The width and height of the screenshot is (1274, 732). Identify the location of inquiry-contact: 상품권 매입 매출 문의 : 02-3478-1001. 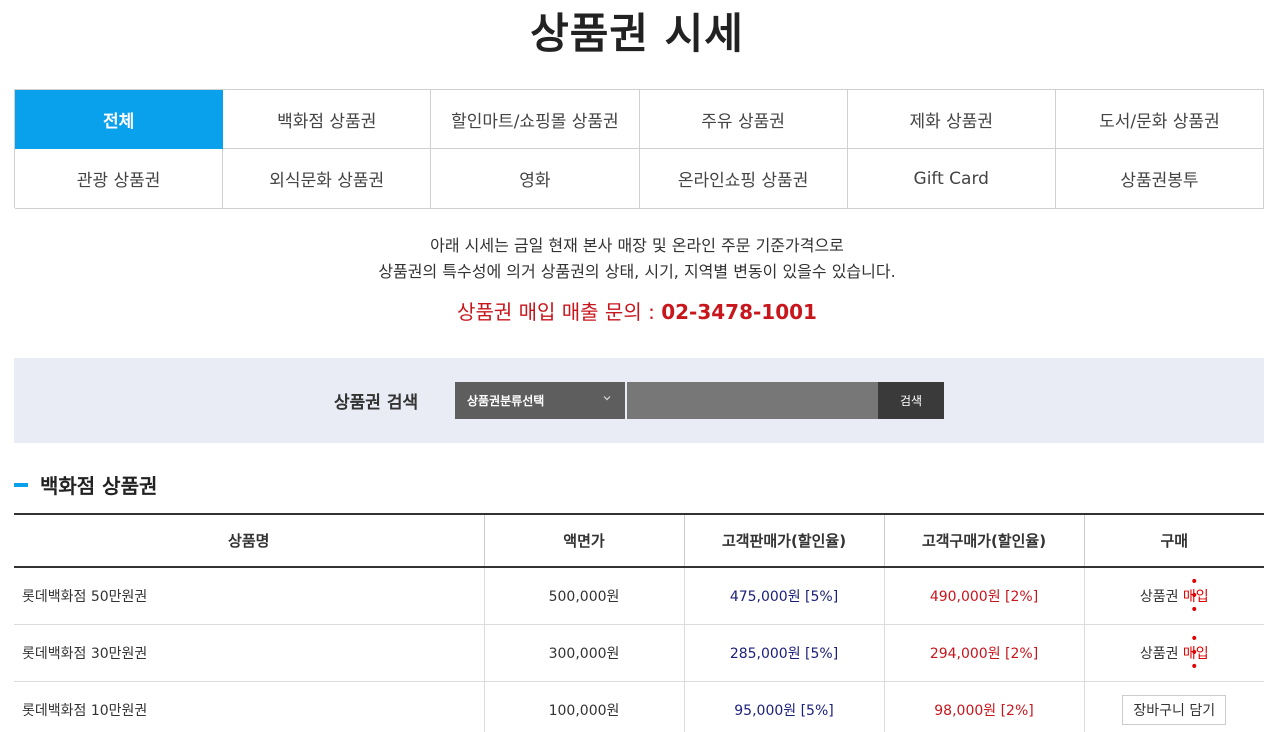
(637, 312).